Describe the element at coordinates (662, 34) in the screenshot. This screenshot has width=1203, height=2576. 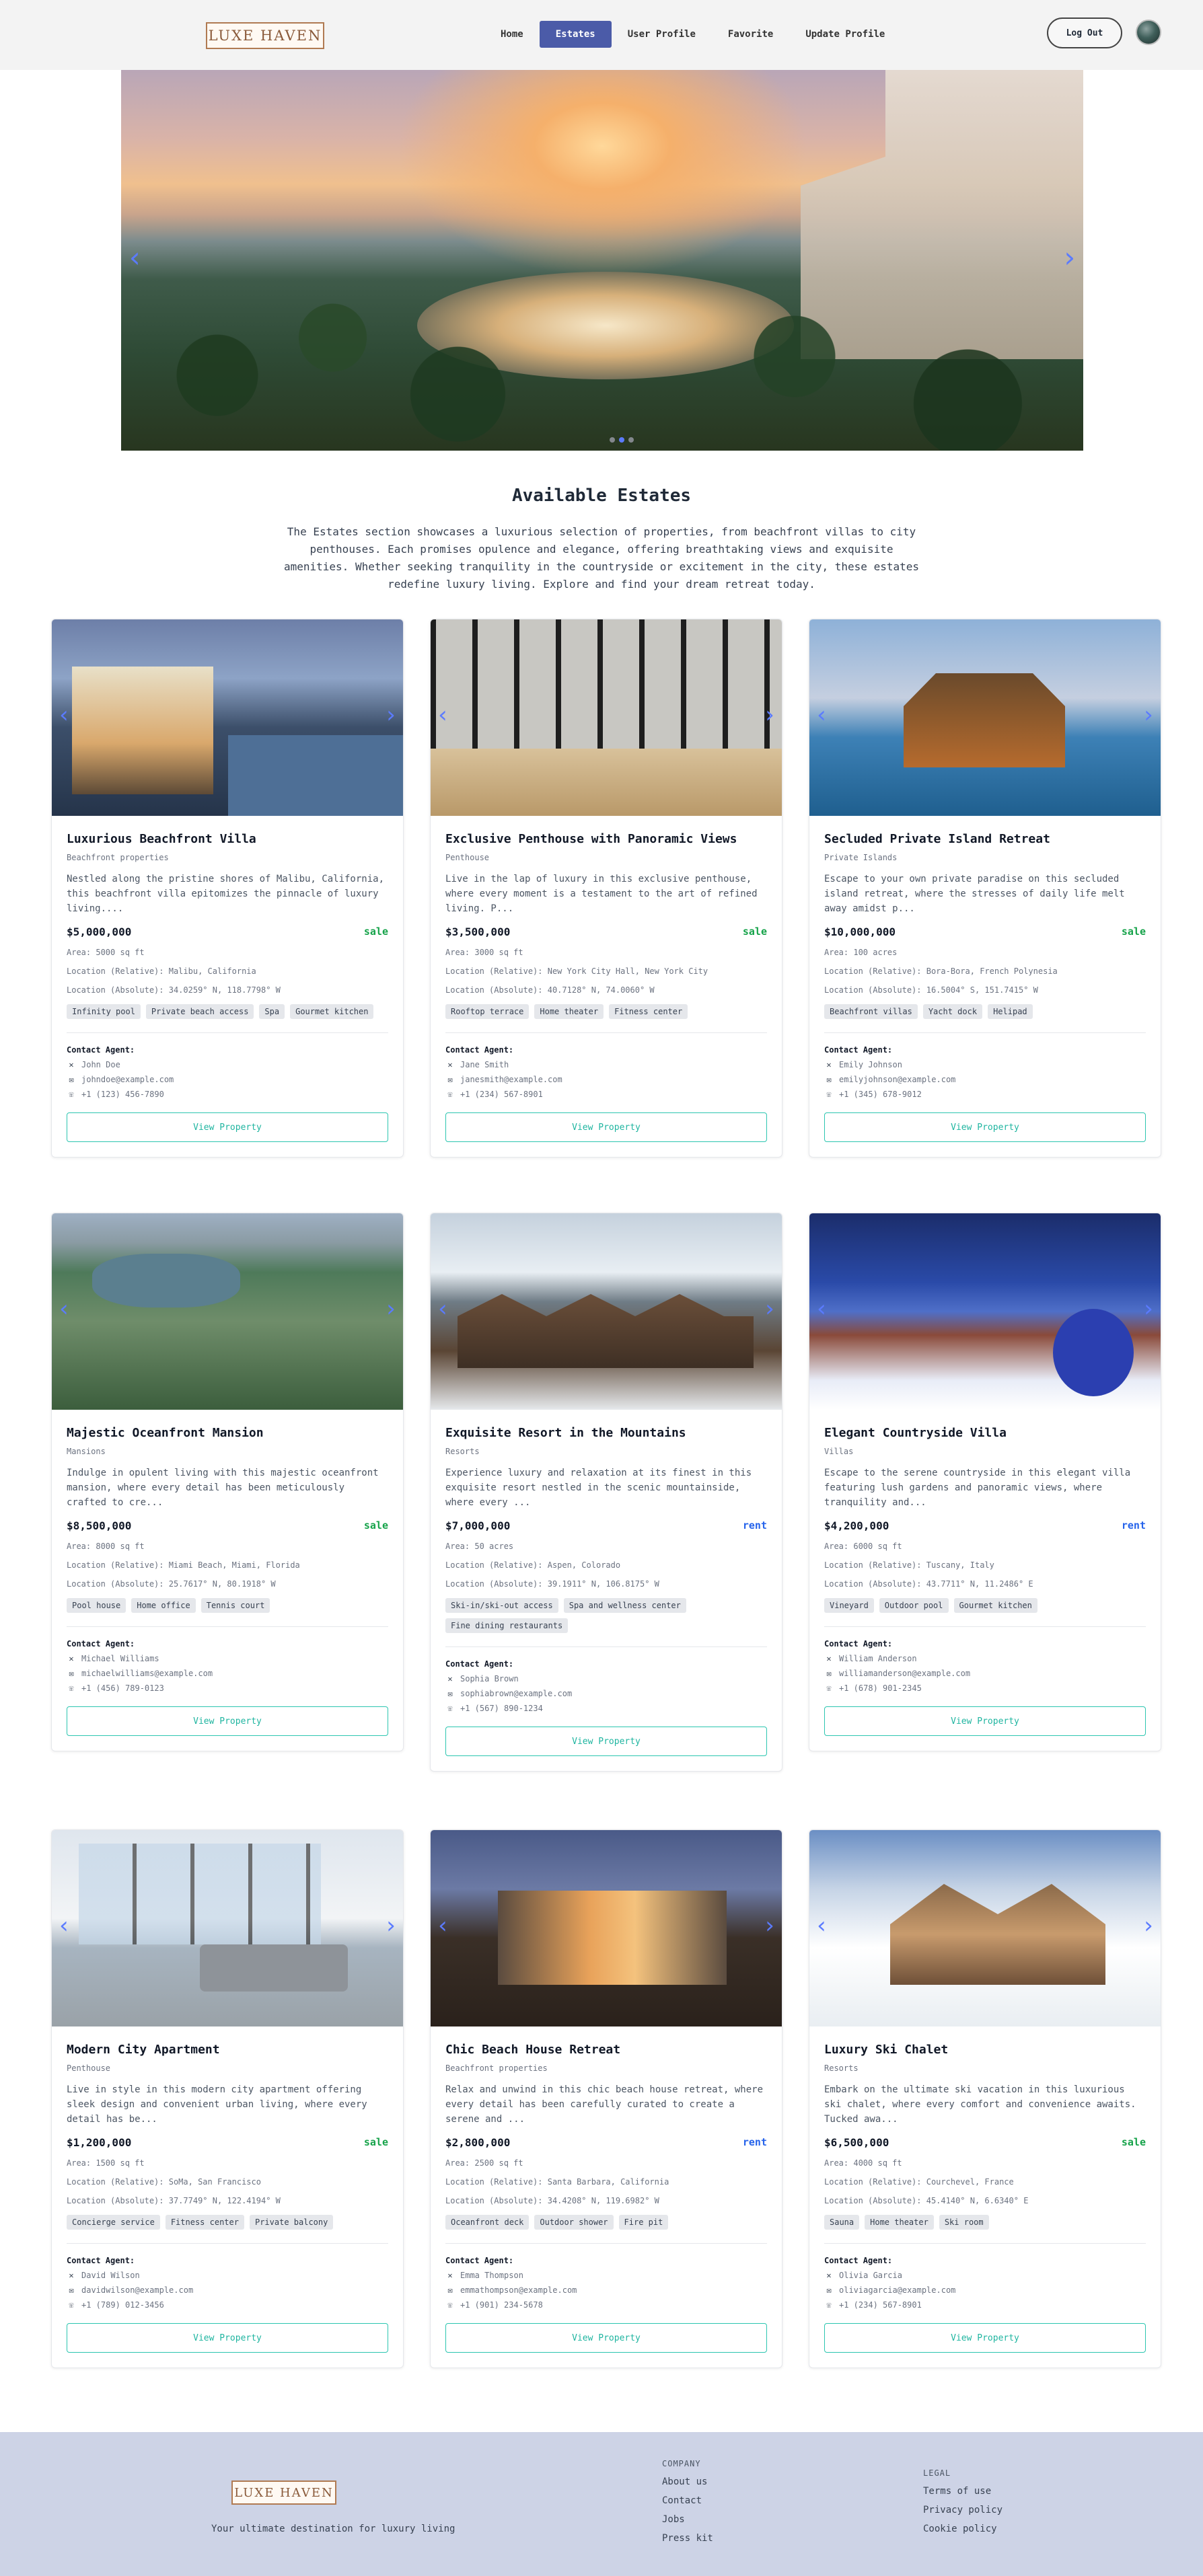
I see `nav-user-profile: User Profile` at that location.